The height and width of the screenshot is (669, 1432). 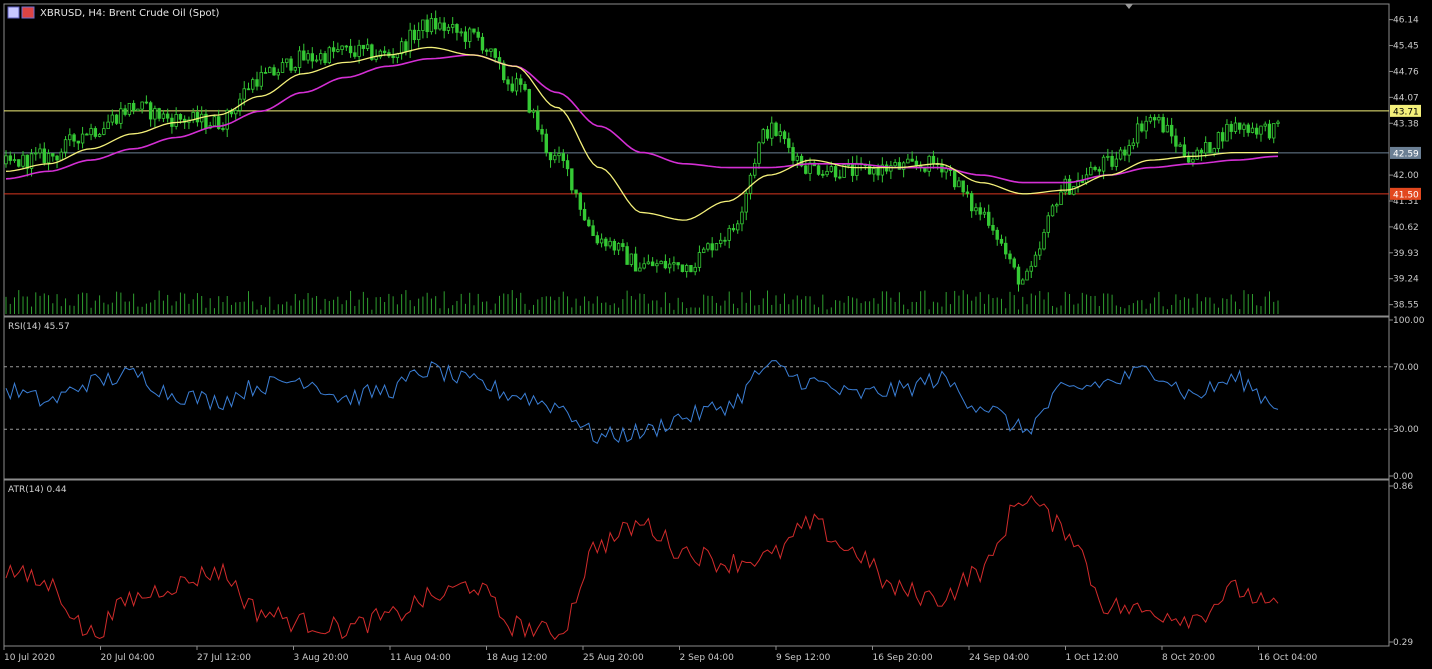 What do you see at coordinates (696, 402) in the screenshot?
I see `rsi-series` at bounding box center [696, 402].